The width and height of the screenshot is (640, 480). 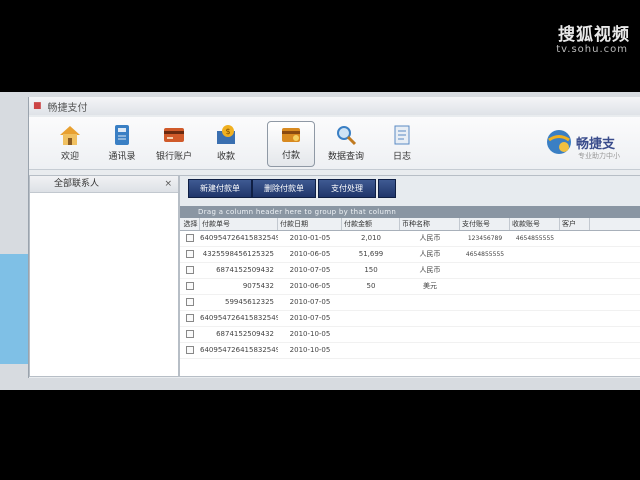 I want to click on column-header-number: 付款单号, so click(x=239, y=224).